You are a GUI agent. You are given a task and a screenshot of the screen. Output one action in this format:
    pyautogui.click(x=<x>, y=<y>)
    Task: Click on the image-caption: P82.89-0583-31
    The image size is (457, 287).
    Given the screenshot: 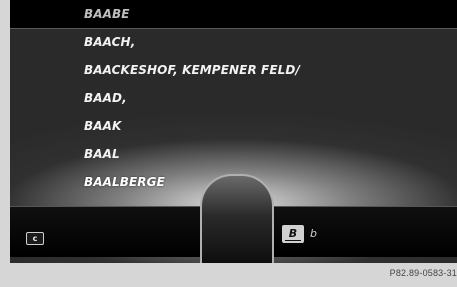 What is the action you would take?
    pyautogui.click(x=423, y=273)
    